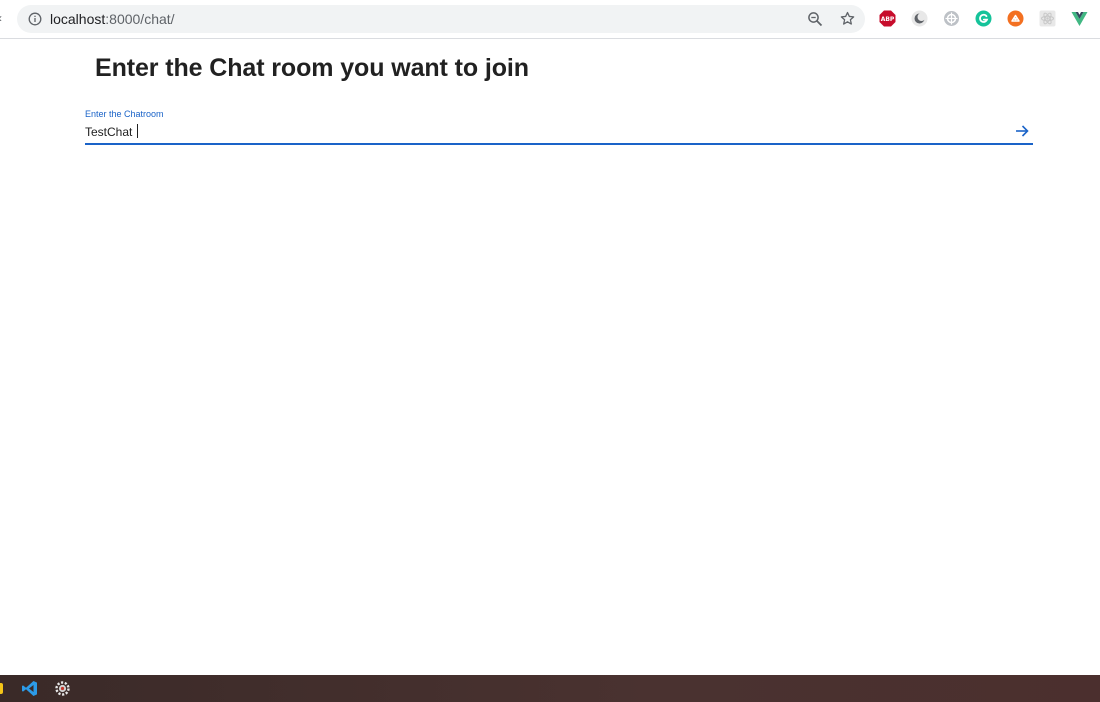 The image size is (1100, 702). What do you see at coordinates (29, 688) in the screenshot?
I see `vscode-icon` at bounding box center [29, 688].